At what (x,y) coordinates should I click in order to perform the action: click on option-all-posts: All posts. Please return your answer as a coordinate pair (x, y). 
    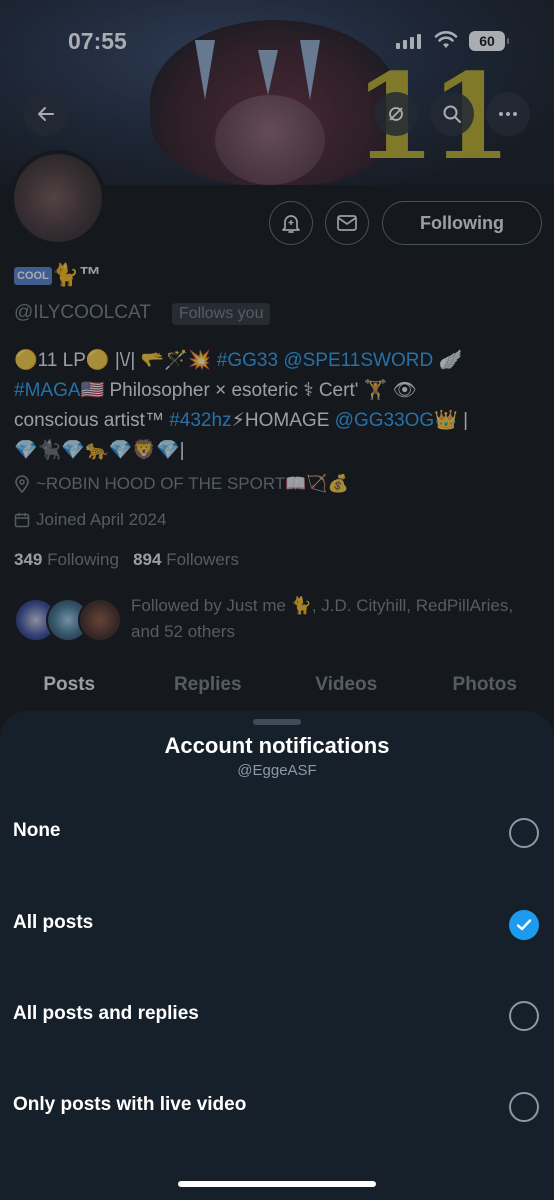
    Looking at the image, I should click on (277, 924).